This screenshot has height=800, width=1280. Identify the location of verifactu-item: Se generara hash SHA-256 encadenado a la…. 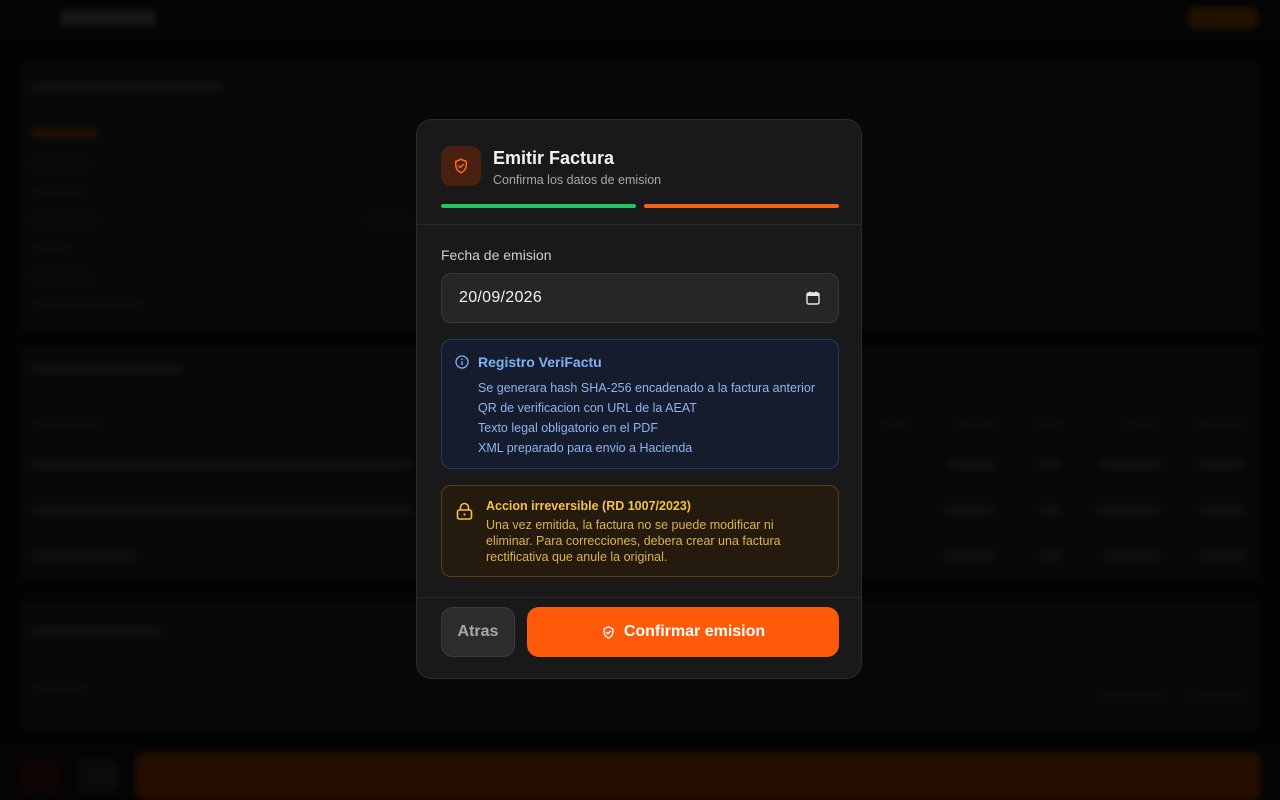
(647, 388).